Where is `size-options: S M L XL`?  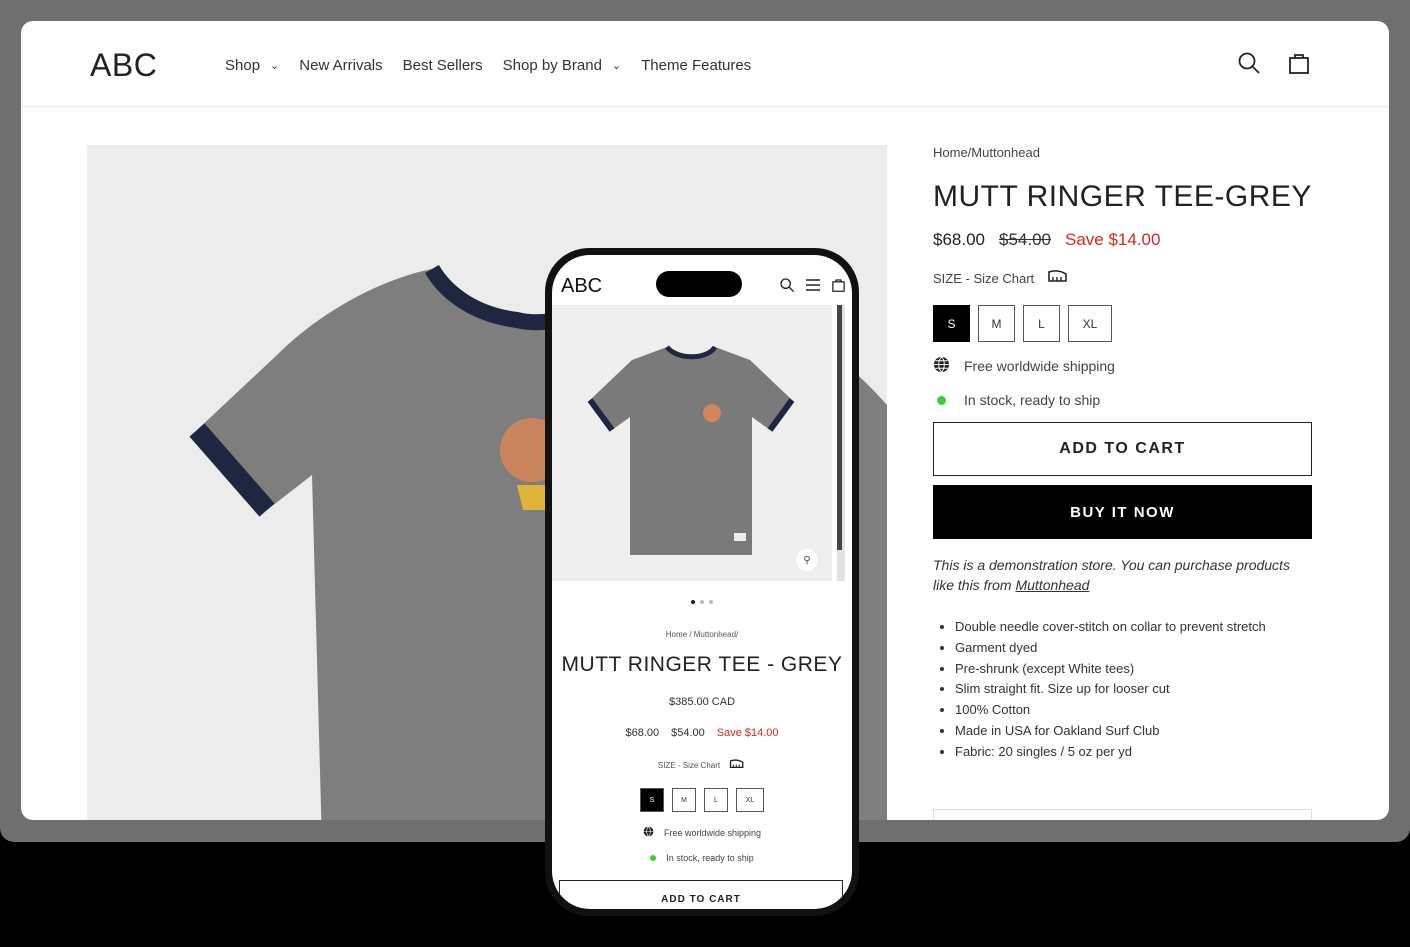 size-options: S M L XL is located at coordinates (1123, 323).